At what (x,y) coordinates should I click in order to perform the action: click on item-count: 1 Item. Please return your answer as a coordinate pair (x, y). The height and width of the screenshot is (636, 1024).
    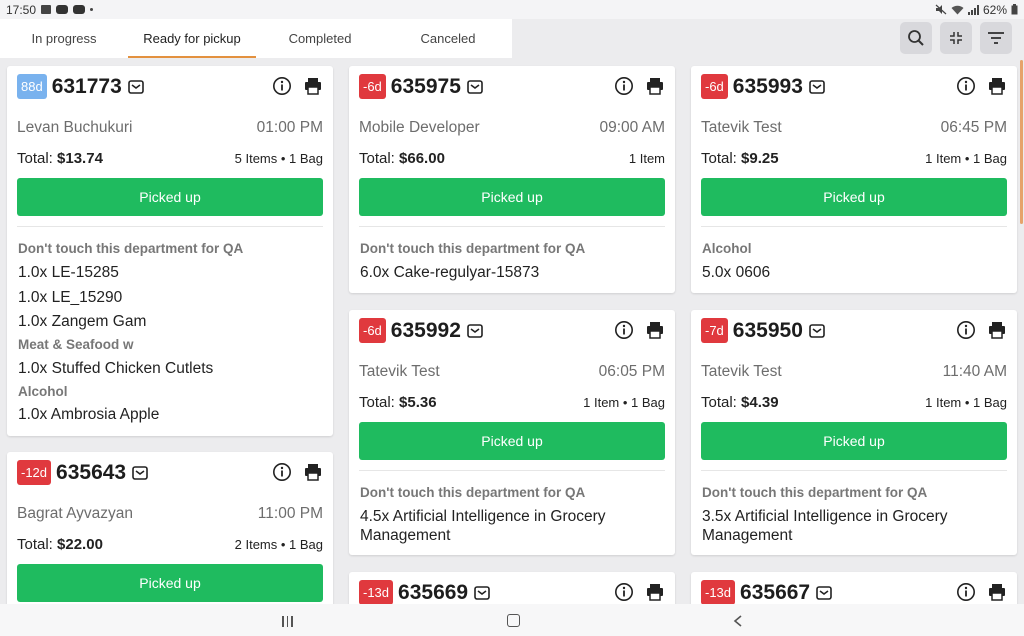
    Looking at the image, I should click on (646, 158).